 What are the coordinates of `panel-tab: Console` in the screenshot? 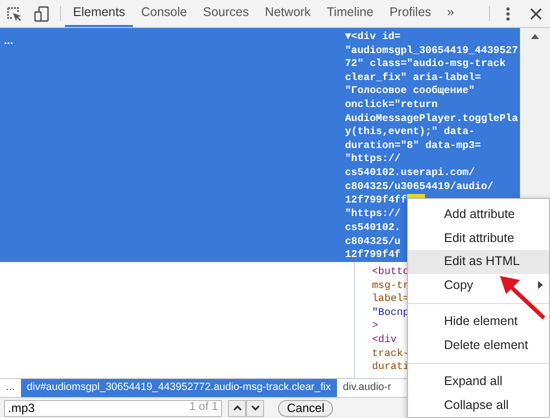 It's located at (164, 13).